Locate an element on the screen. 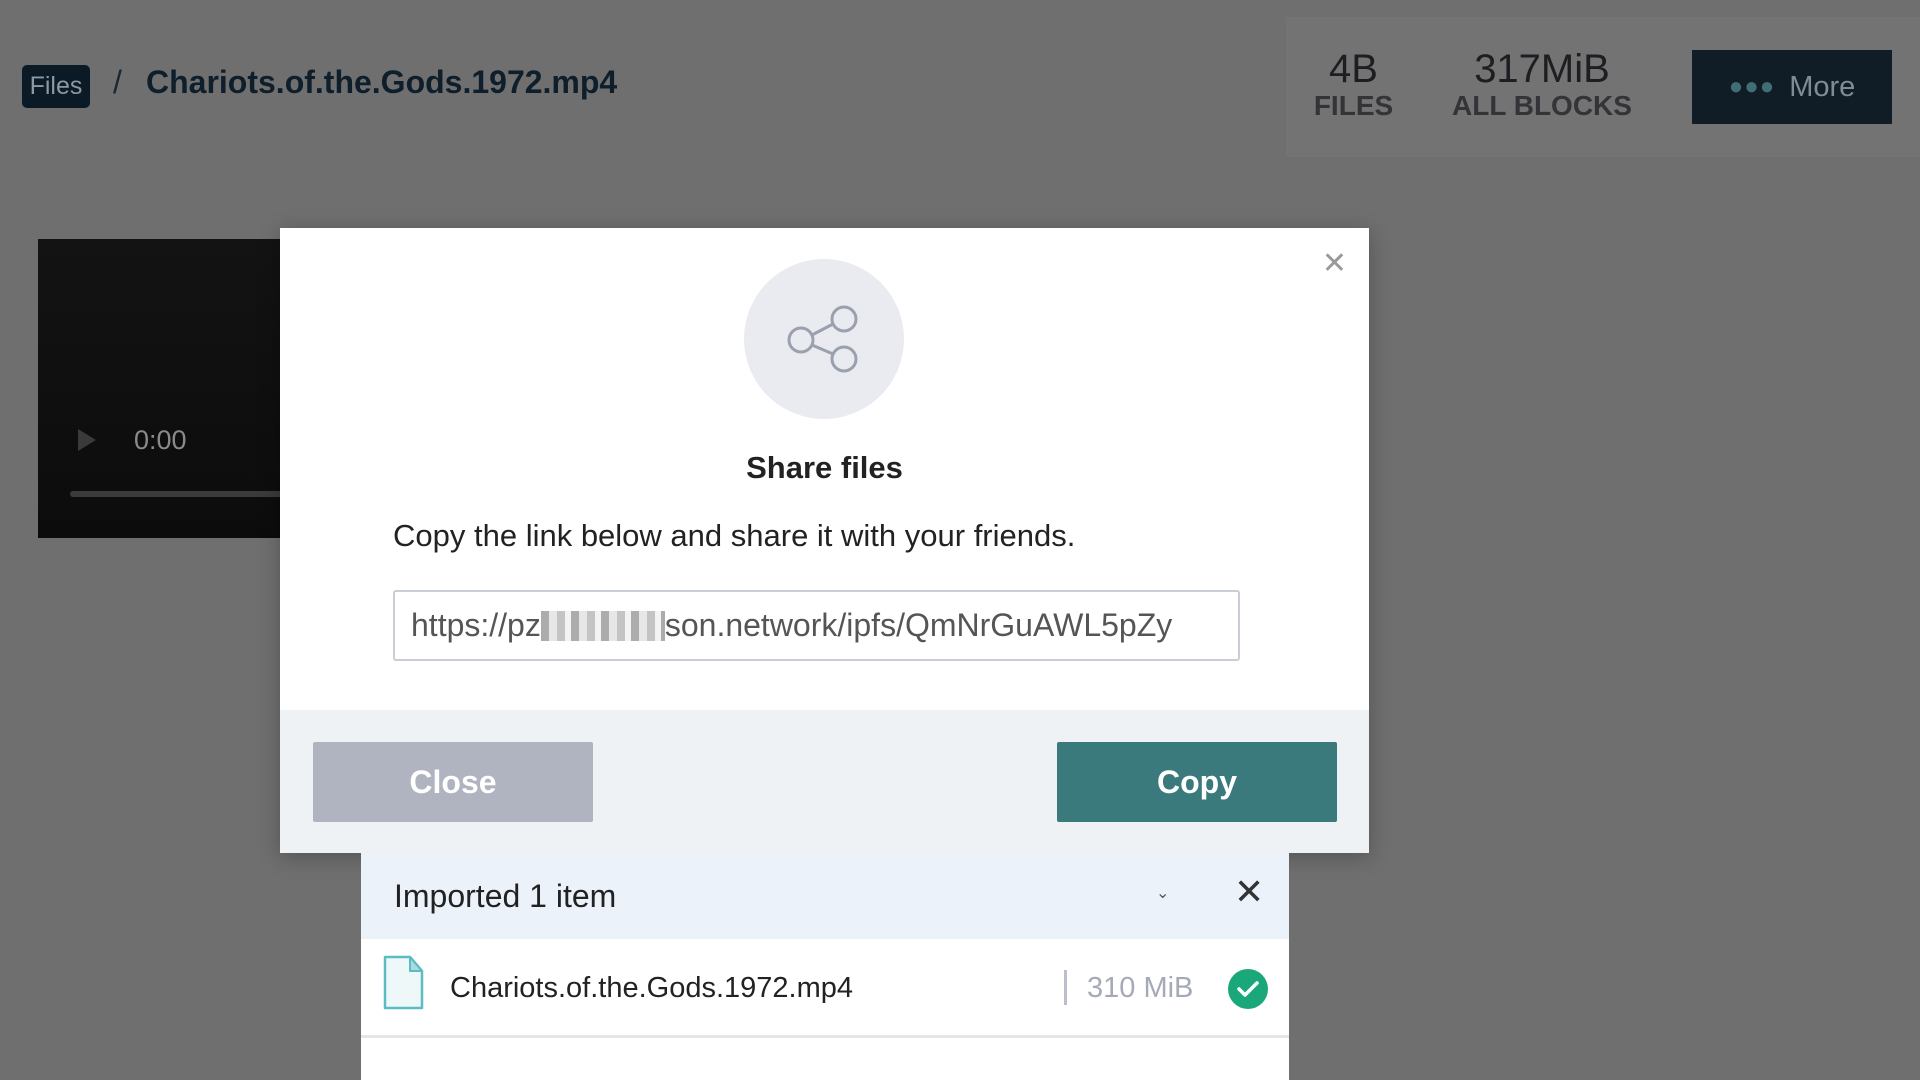 The height and width of the screenshot is (1080, 1920). redacted-segment is located at coordinates (602, 625).